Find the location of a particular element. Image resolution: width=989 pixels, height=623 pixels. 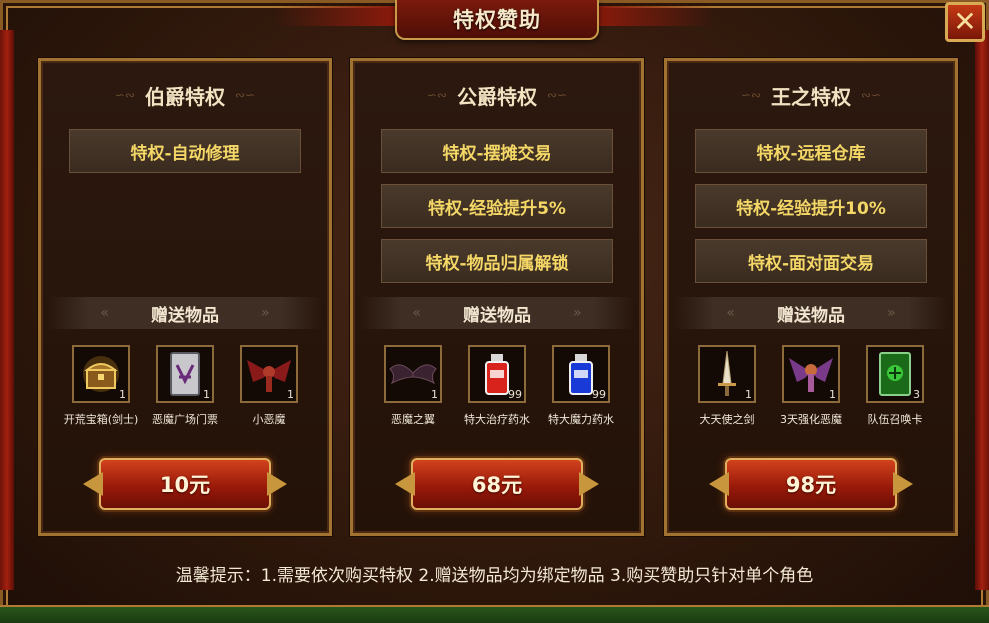

buy-button: 98元 is located at coordinates (811, 484).